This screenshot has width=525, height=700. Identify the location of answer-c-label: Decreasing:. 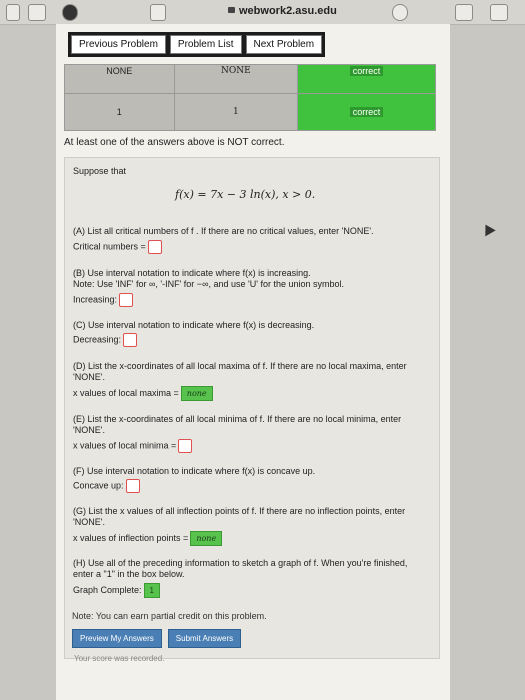
(97, 339).